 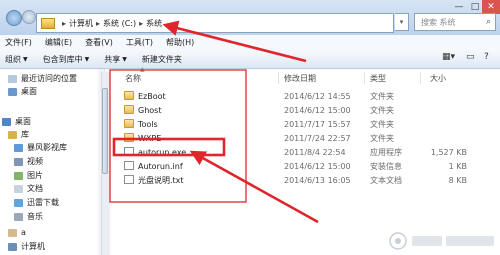 What do you see at coordinates (129, 179) in the screenshot?
I see `text-file-icon` at bounding box center [129, 179].